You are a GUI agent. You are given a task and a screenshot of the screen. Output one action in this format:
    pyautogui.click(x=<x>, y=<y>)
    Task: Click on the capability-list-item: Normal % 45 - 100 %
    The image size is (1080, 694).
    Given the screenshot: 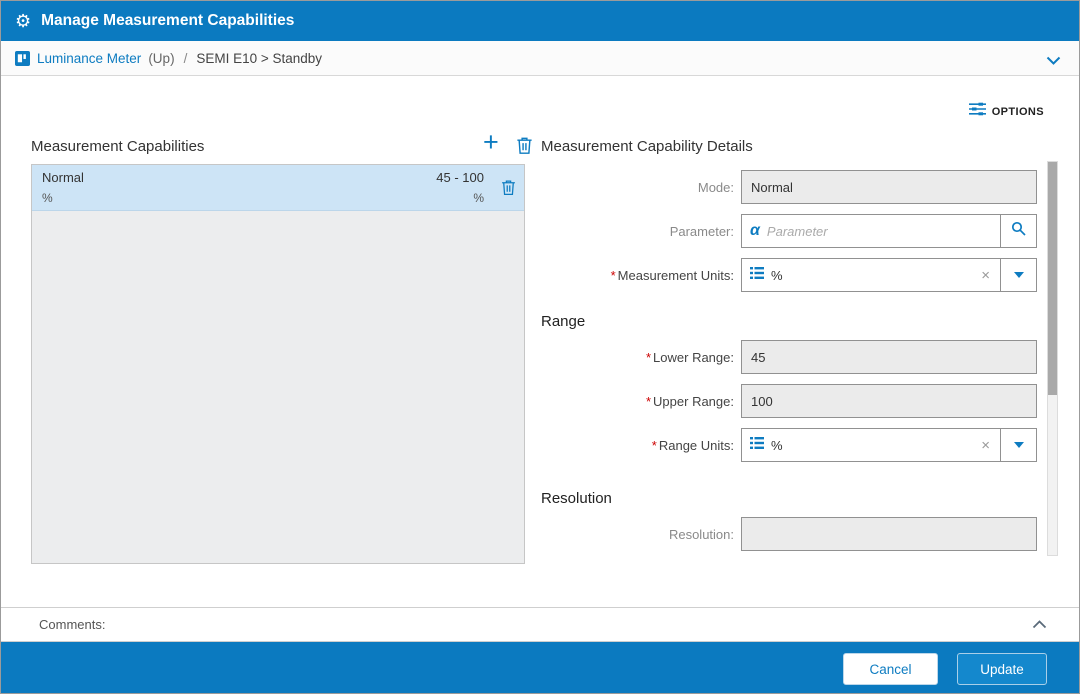 What is the action you would take?
    pyautogui.click(x=278, y=188)
    